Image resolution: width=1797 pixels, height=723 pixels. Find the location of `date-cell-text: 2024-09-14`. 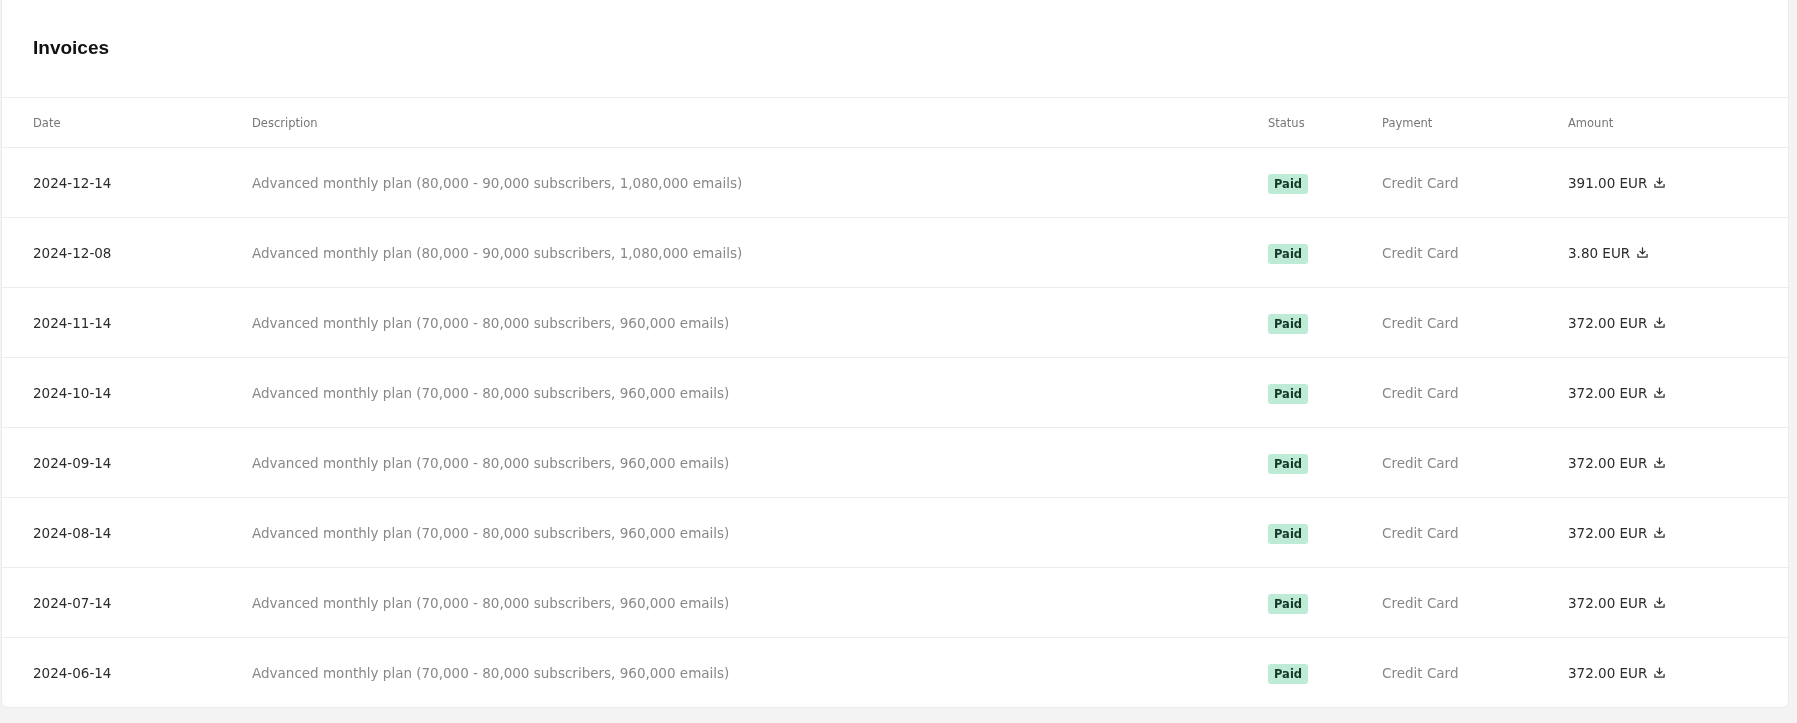

date-cell-text: 2024-09-14 is located at coordinates (73, 462).